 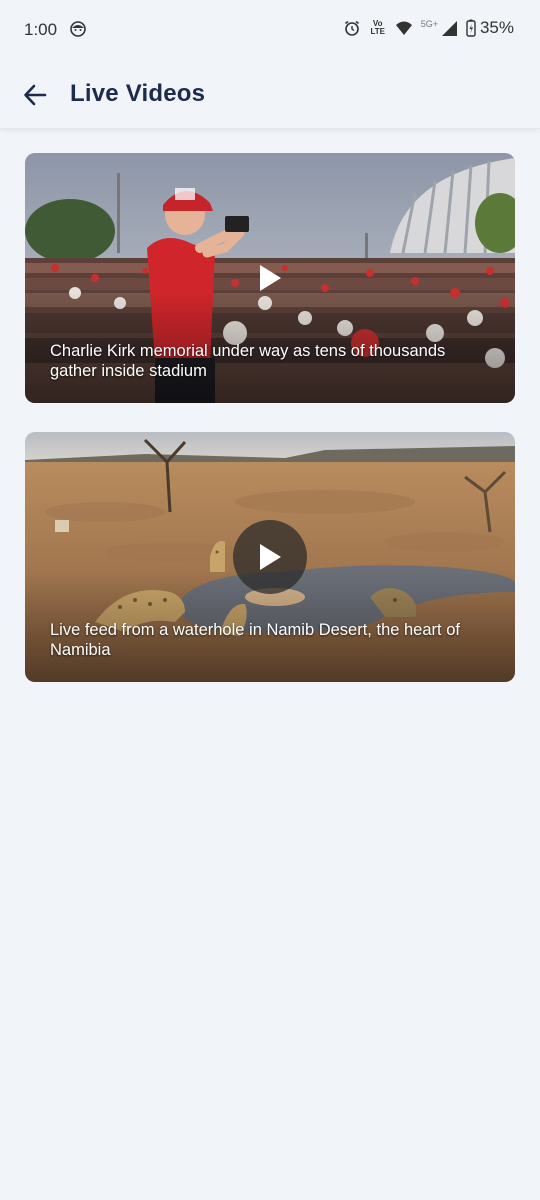 What do you see at coordinates (351, 28) in the screenshot?
I see `alarm-icon` at bounding box center [351, 28].